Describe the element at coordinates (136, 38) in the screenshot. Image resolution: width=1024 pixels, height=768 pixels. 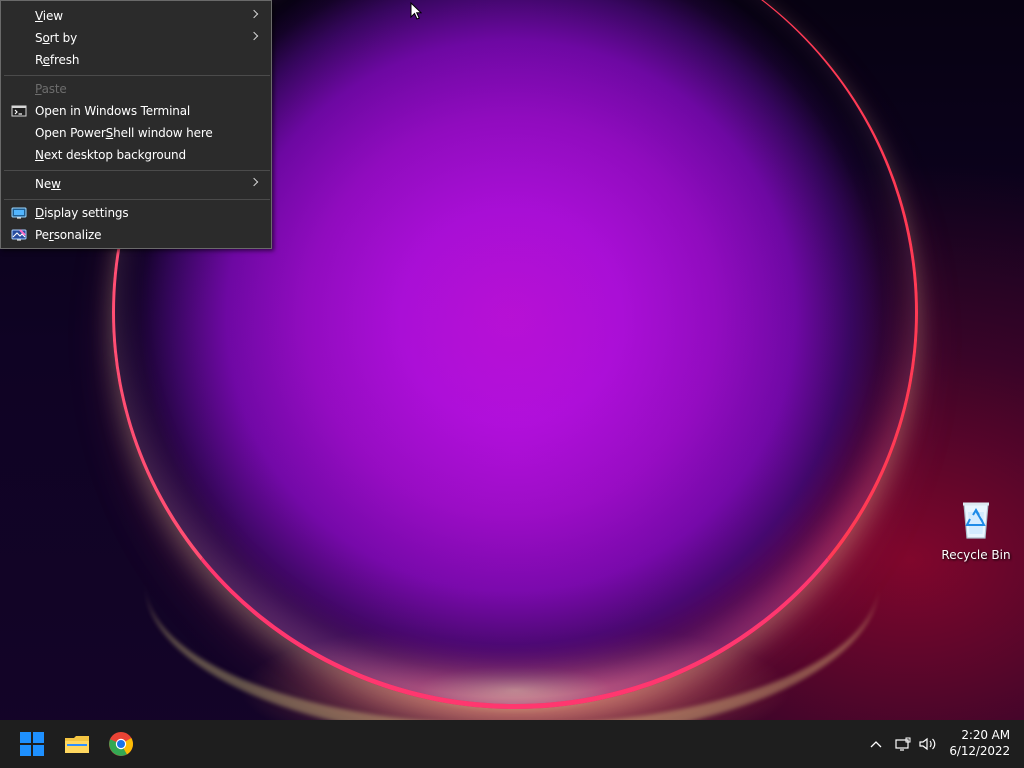
I see `menu-item-sort-by: Sort by` at that location.